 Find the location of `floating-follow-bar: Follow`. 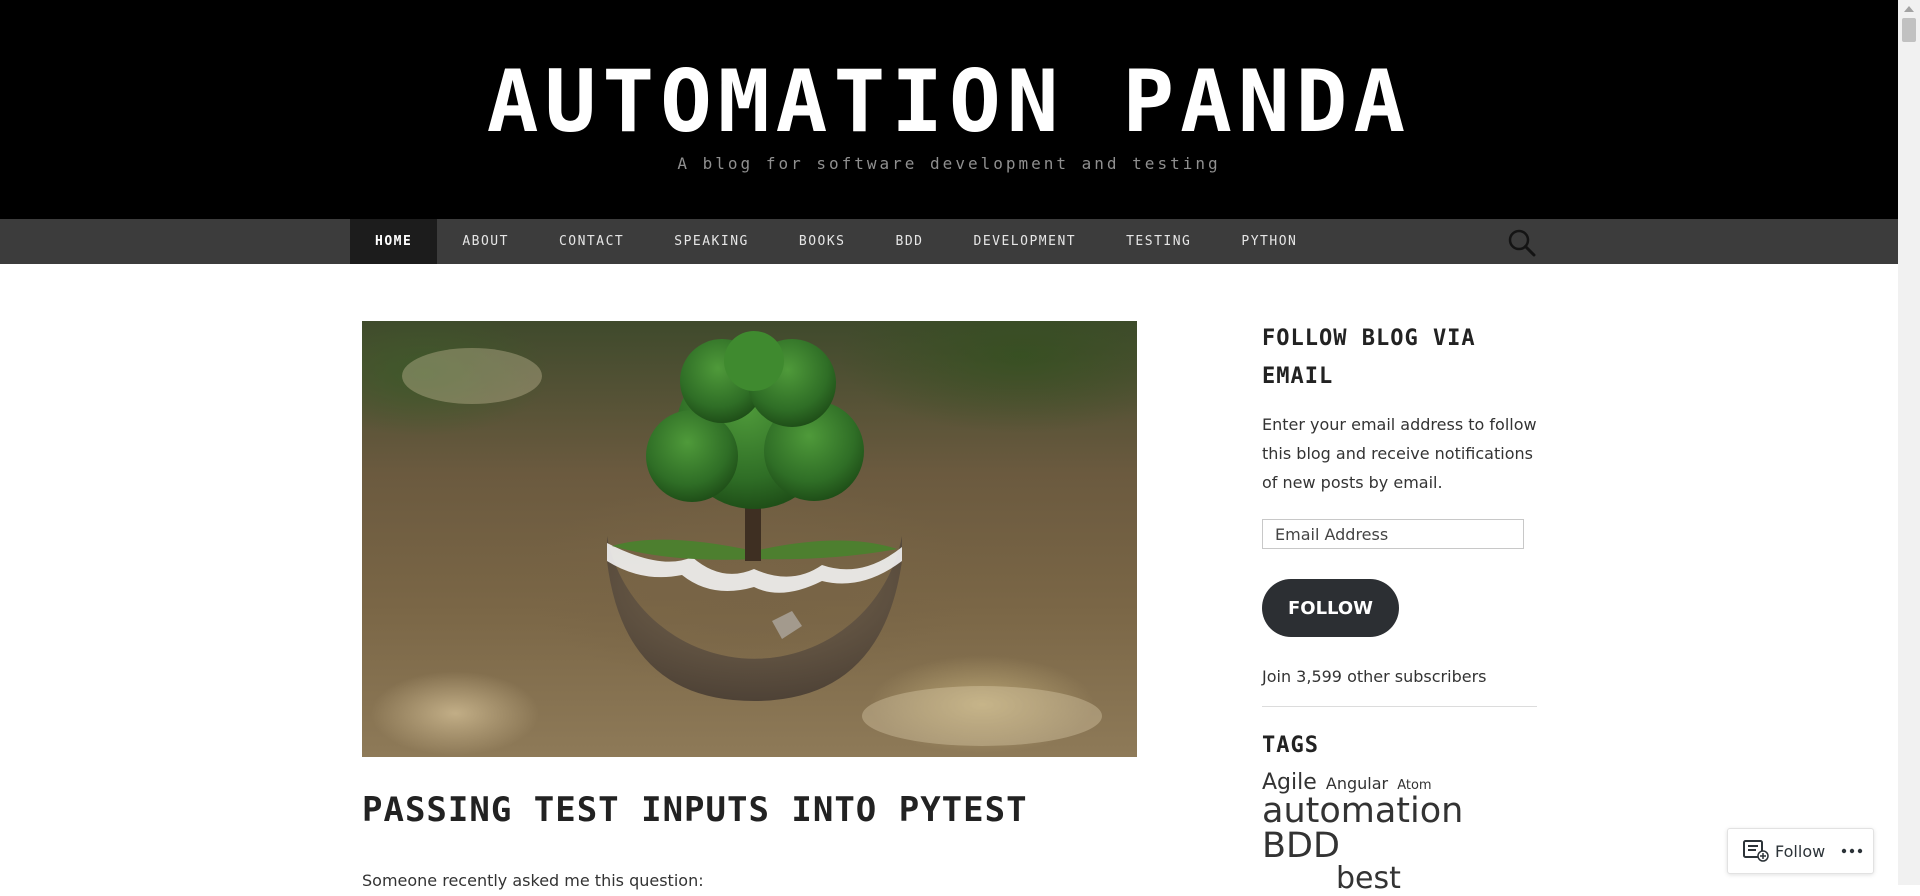

floating-follow-bar: Follow is located at coordinates (1800, 851).